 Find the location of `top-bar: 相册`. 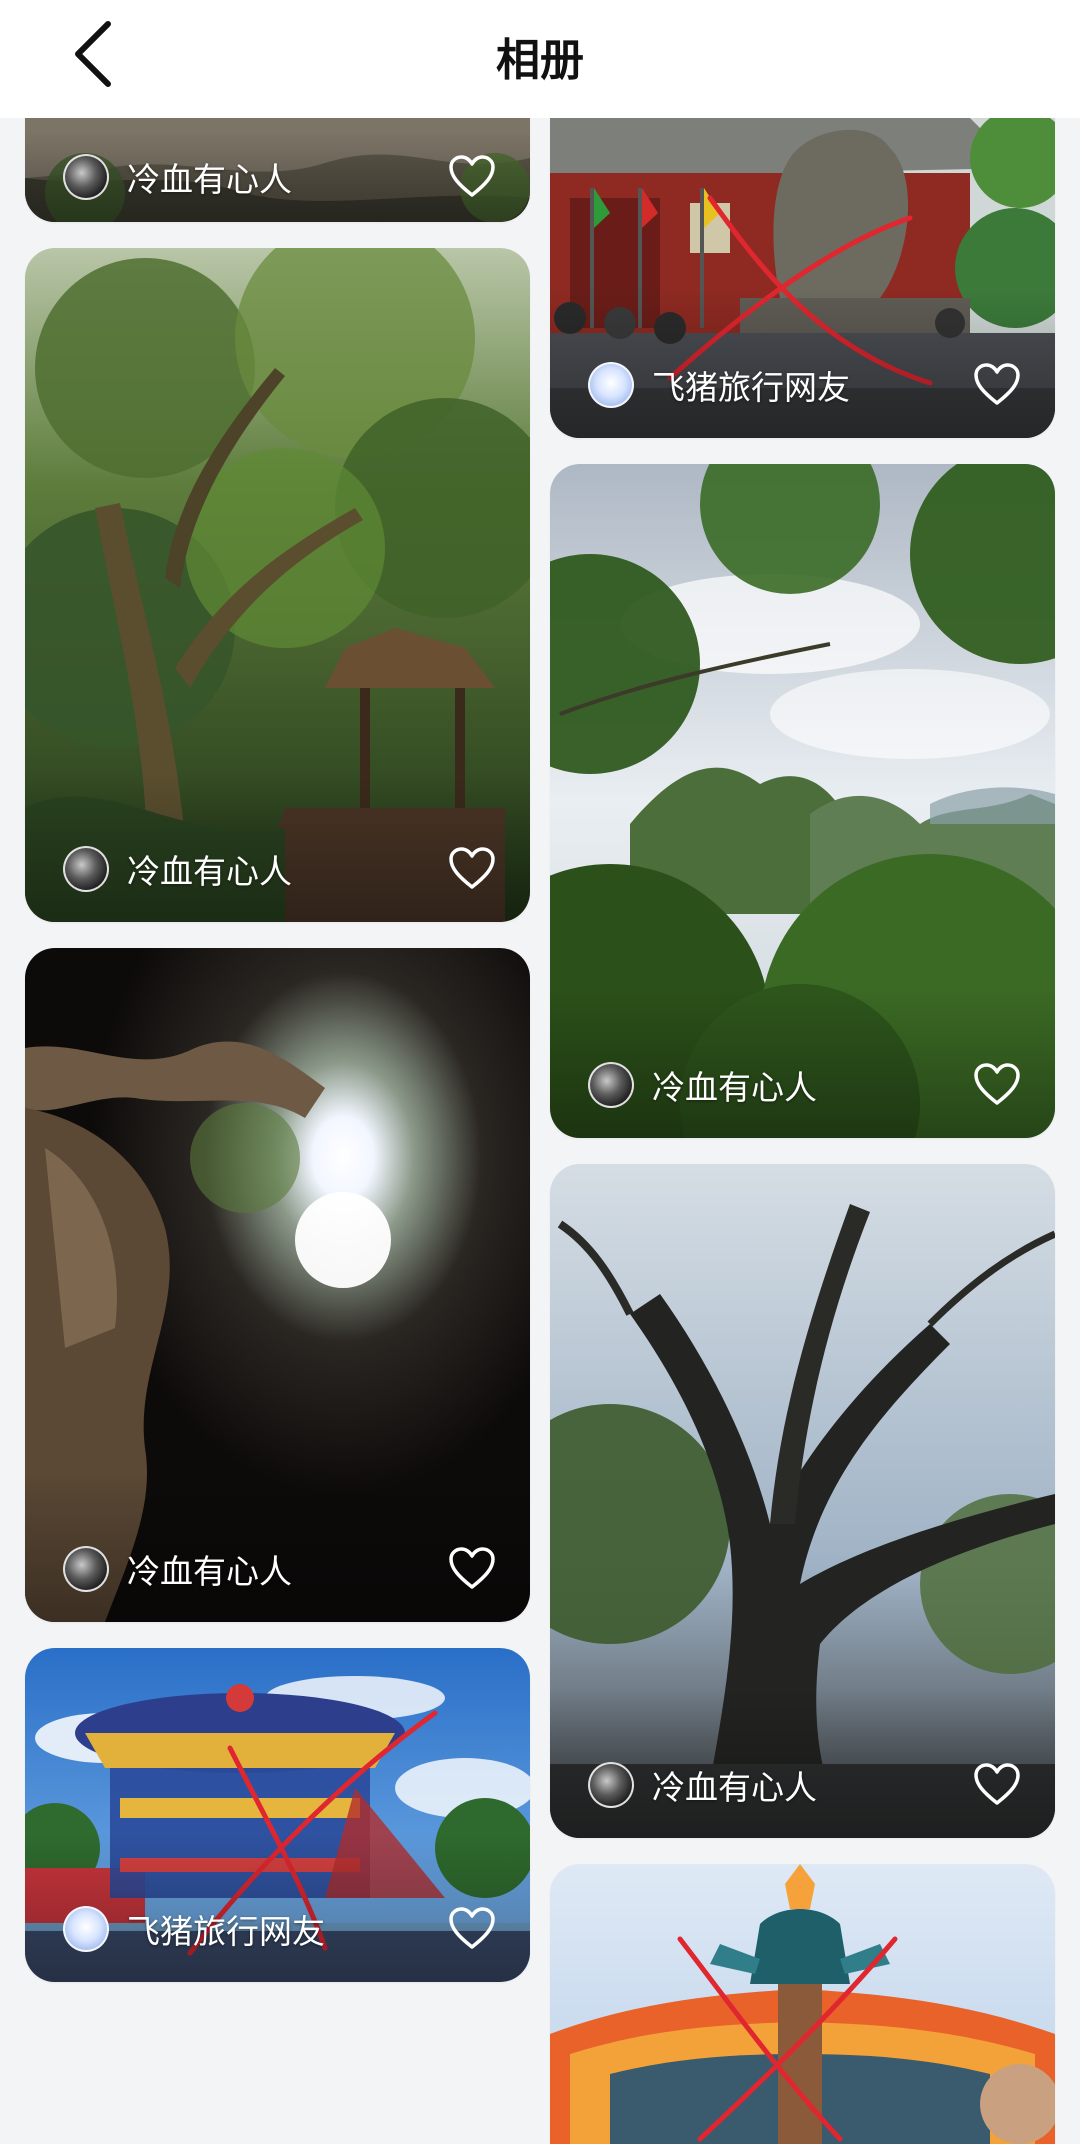

top-bar: 相册 is located at coordinates (540, 59).